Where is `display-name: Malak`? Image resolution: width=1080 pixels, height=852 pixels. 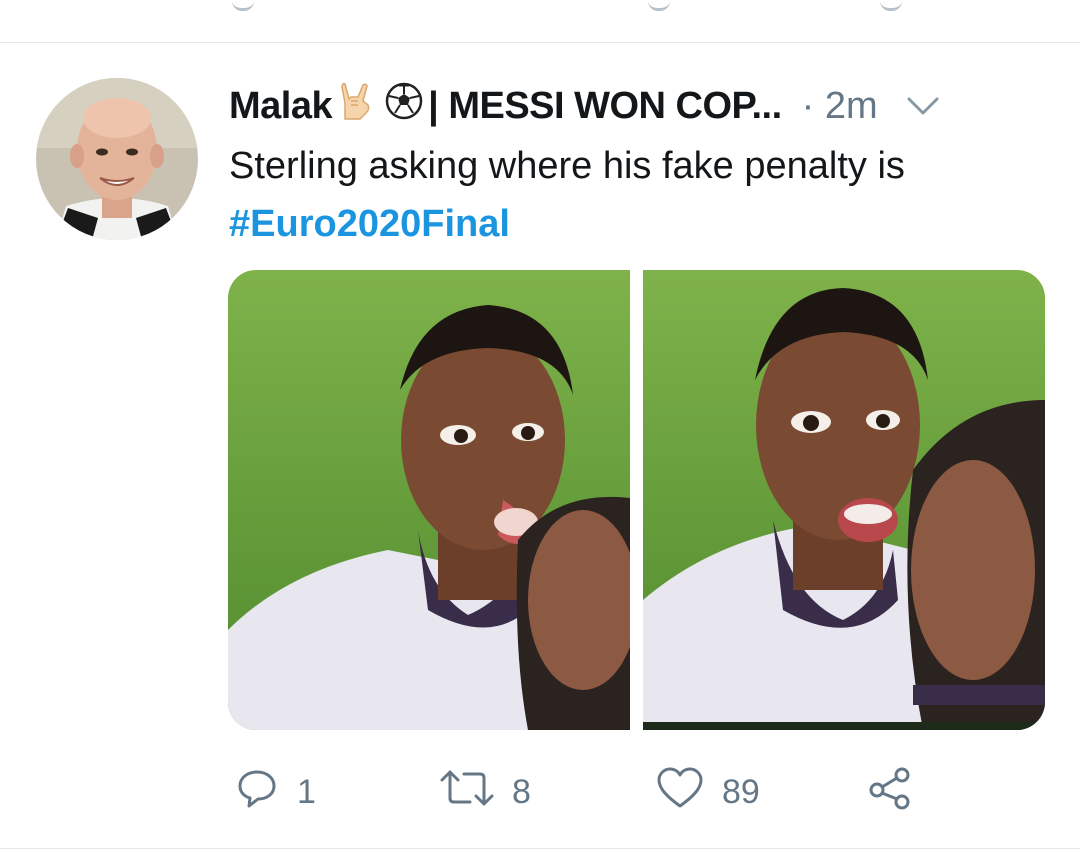 display-name: Malak is located at coordinates (281, 105).